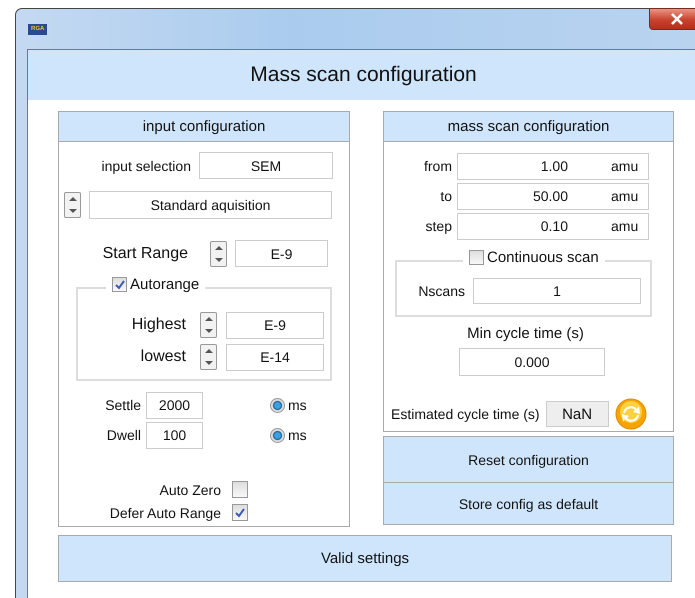  I want to click on field-label: Nscans, so click(441, 291).